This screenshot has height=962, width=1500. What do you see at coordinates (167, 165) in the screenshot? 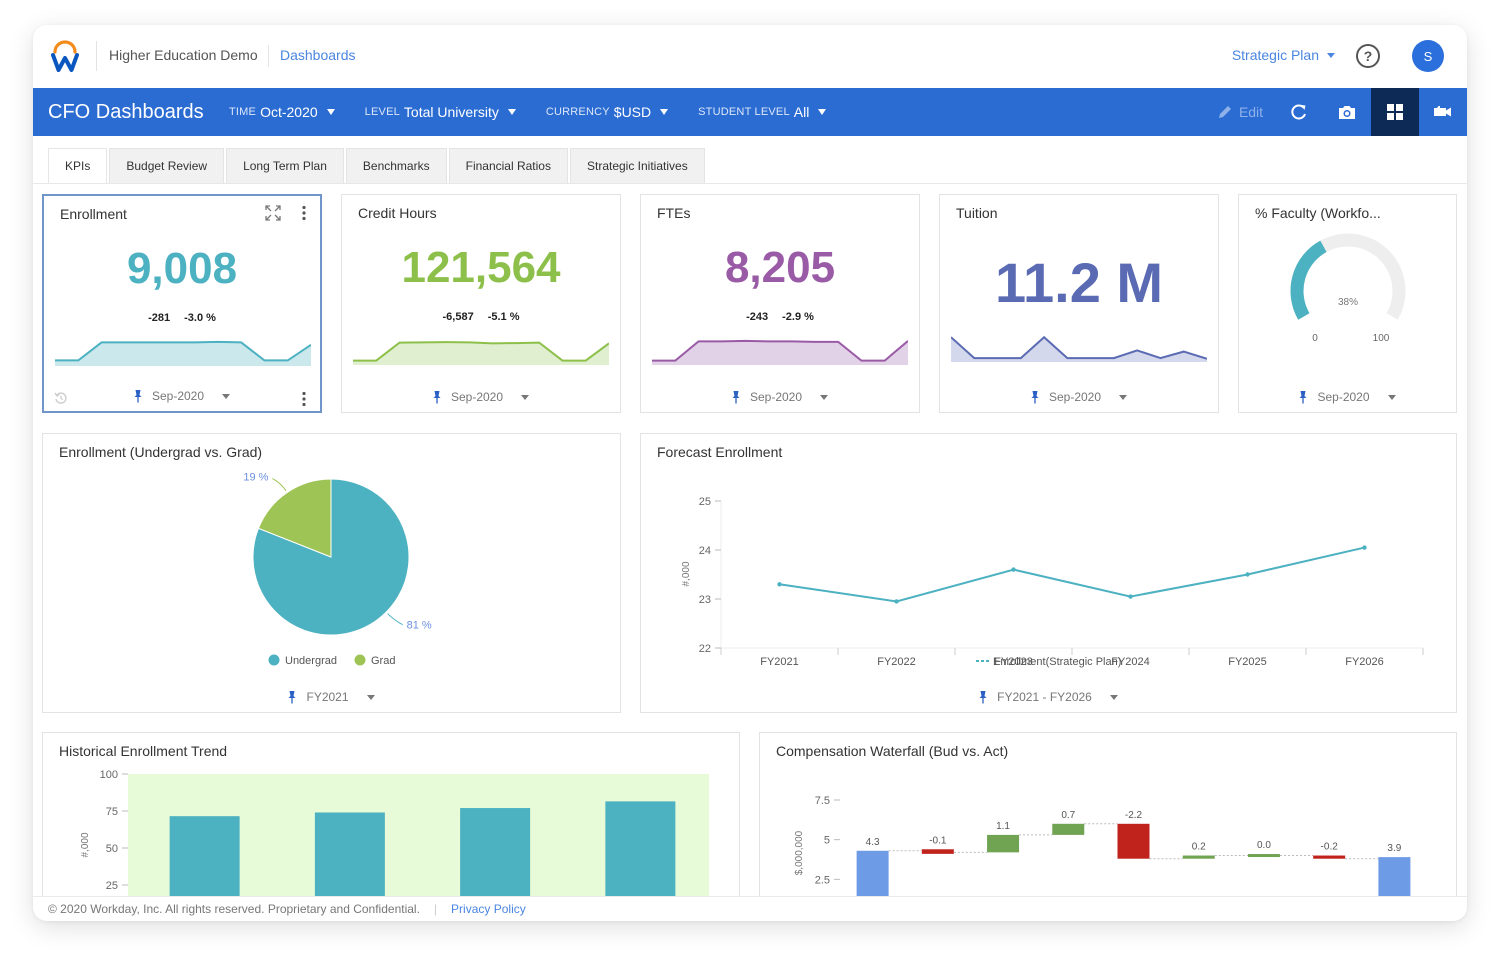
I see `tab-budget-review: Budget Review` at bounding box center [167, 165].